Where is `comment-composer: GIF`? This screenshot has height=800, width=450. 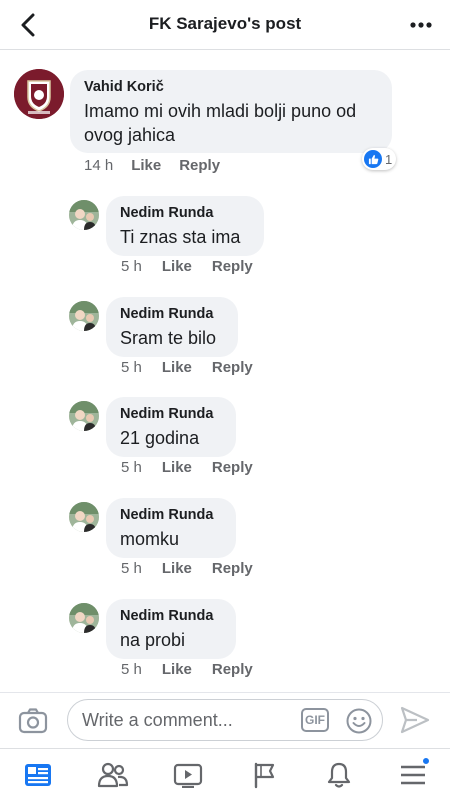 comment-composer: GIF is located at coordinates (225, 720).